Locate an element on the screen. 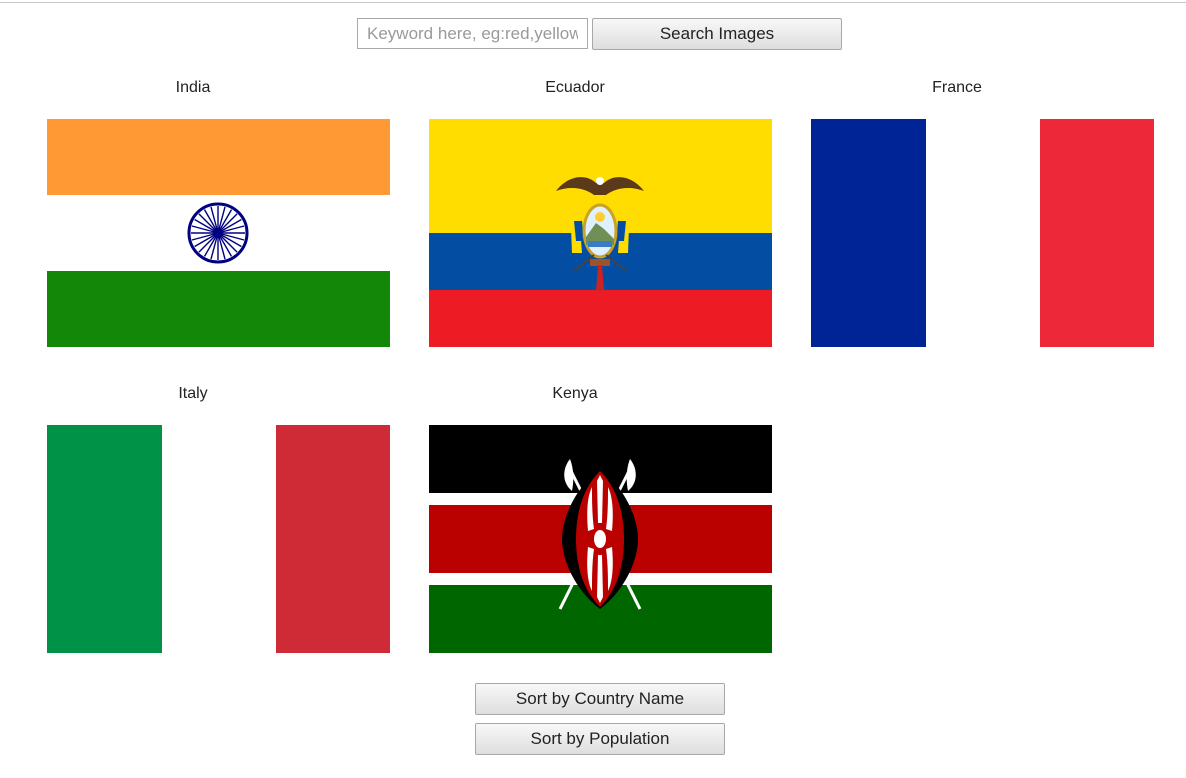 This screenshot has height=778, width=1186. top-divider is located at coordinates (593, 2).